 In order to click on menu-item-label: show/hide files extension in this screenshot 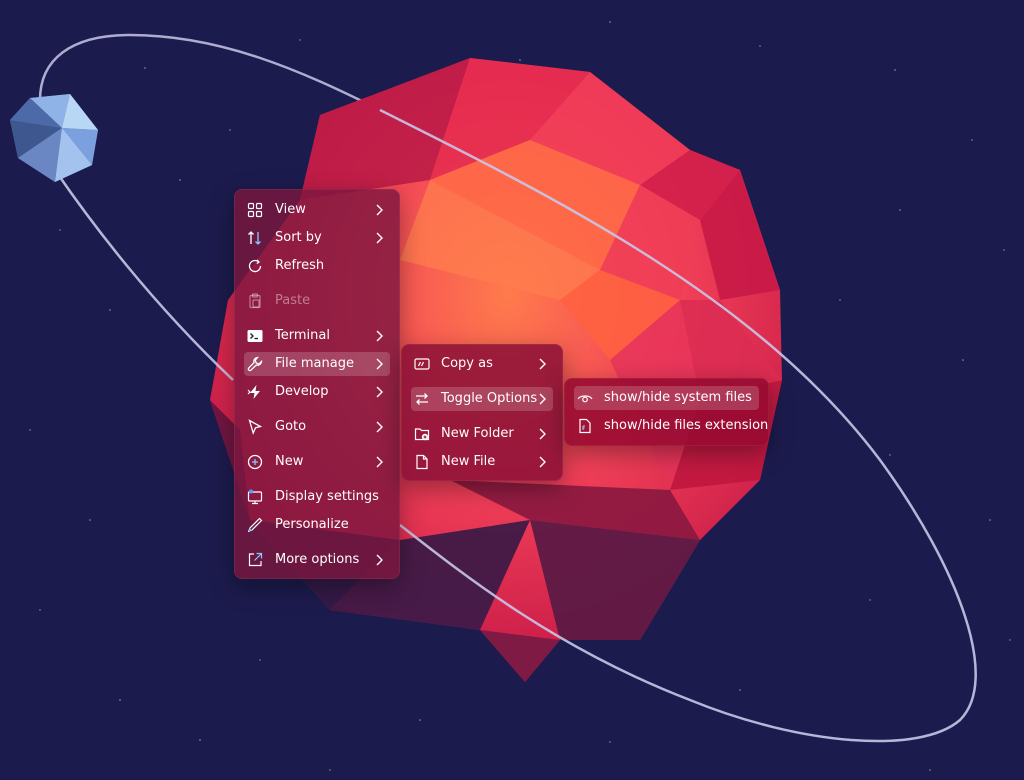, I will do `click(686, 425)`.